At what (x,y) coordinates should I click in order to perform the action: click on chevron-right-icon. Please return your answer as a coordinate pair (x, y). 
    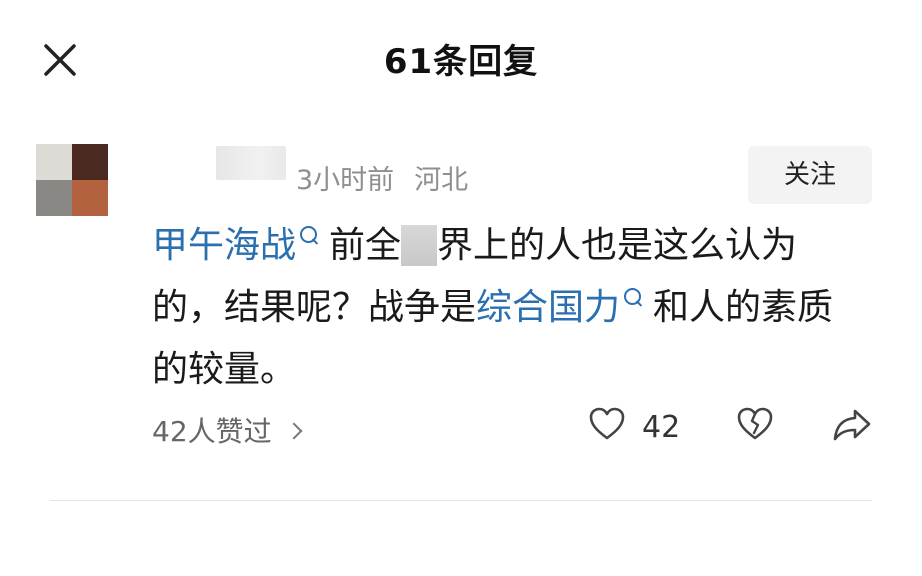
    Looking at the image, I should click on (294, 431).